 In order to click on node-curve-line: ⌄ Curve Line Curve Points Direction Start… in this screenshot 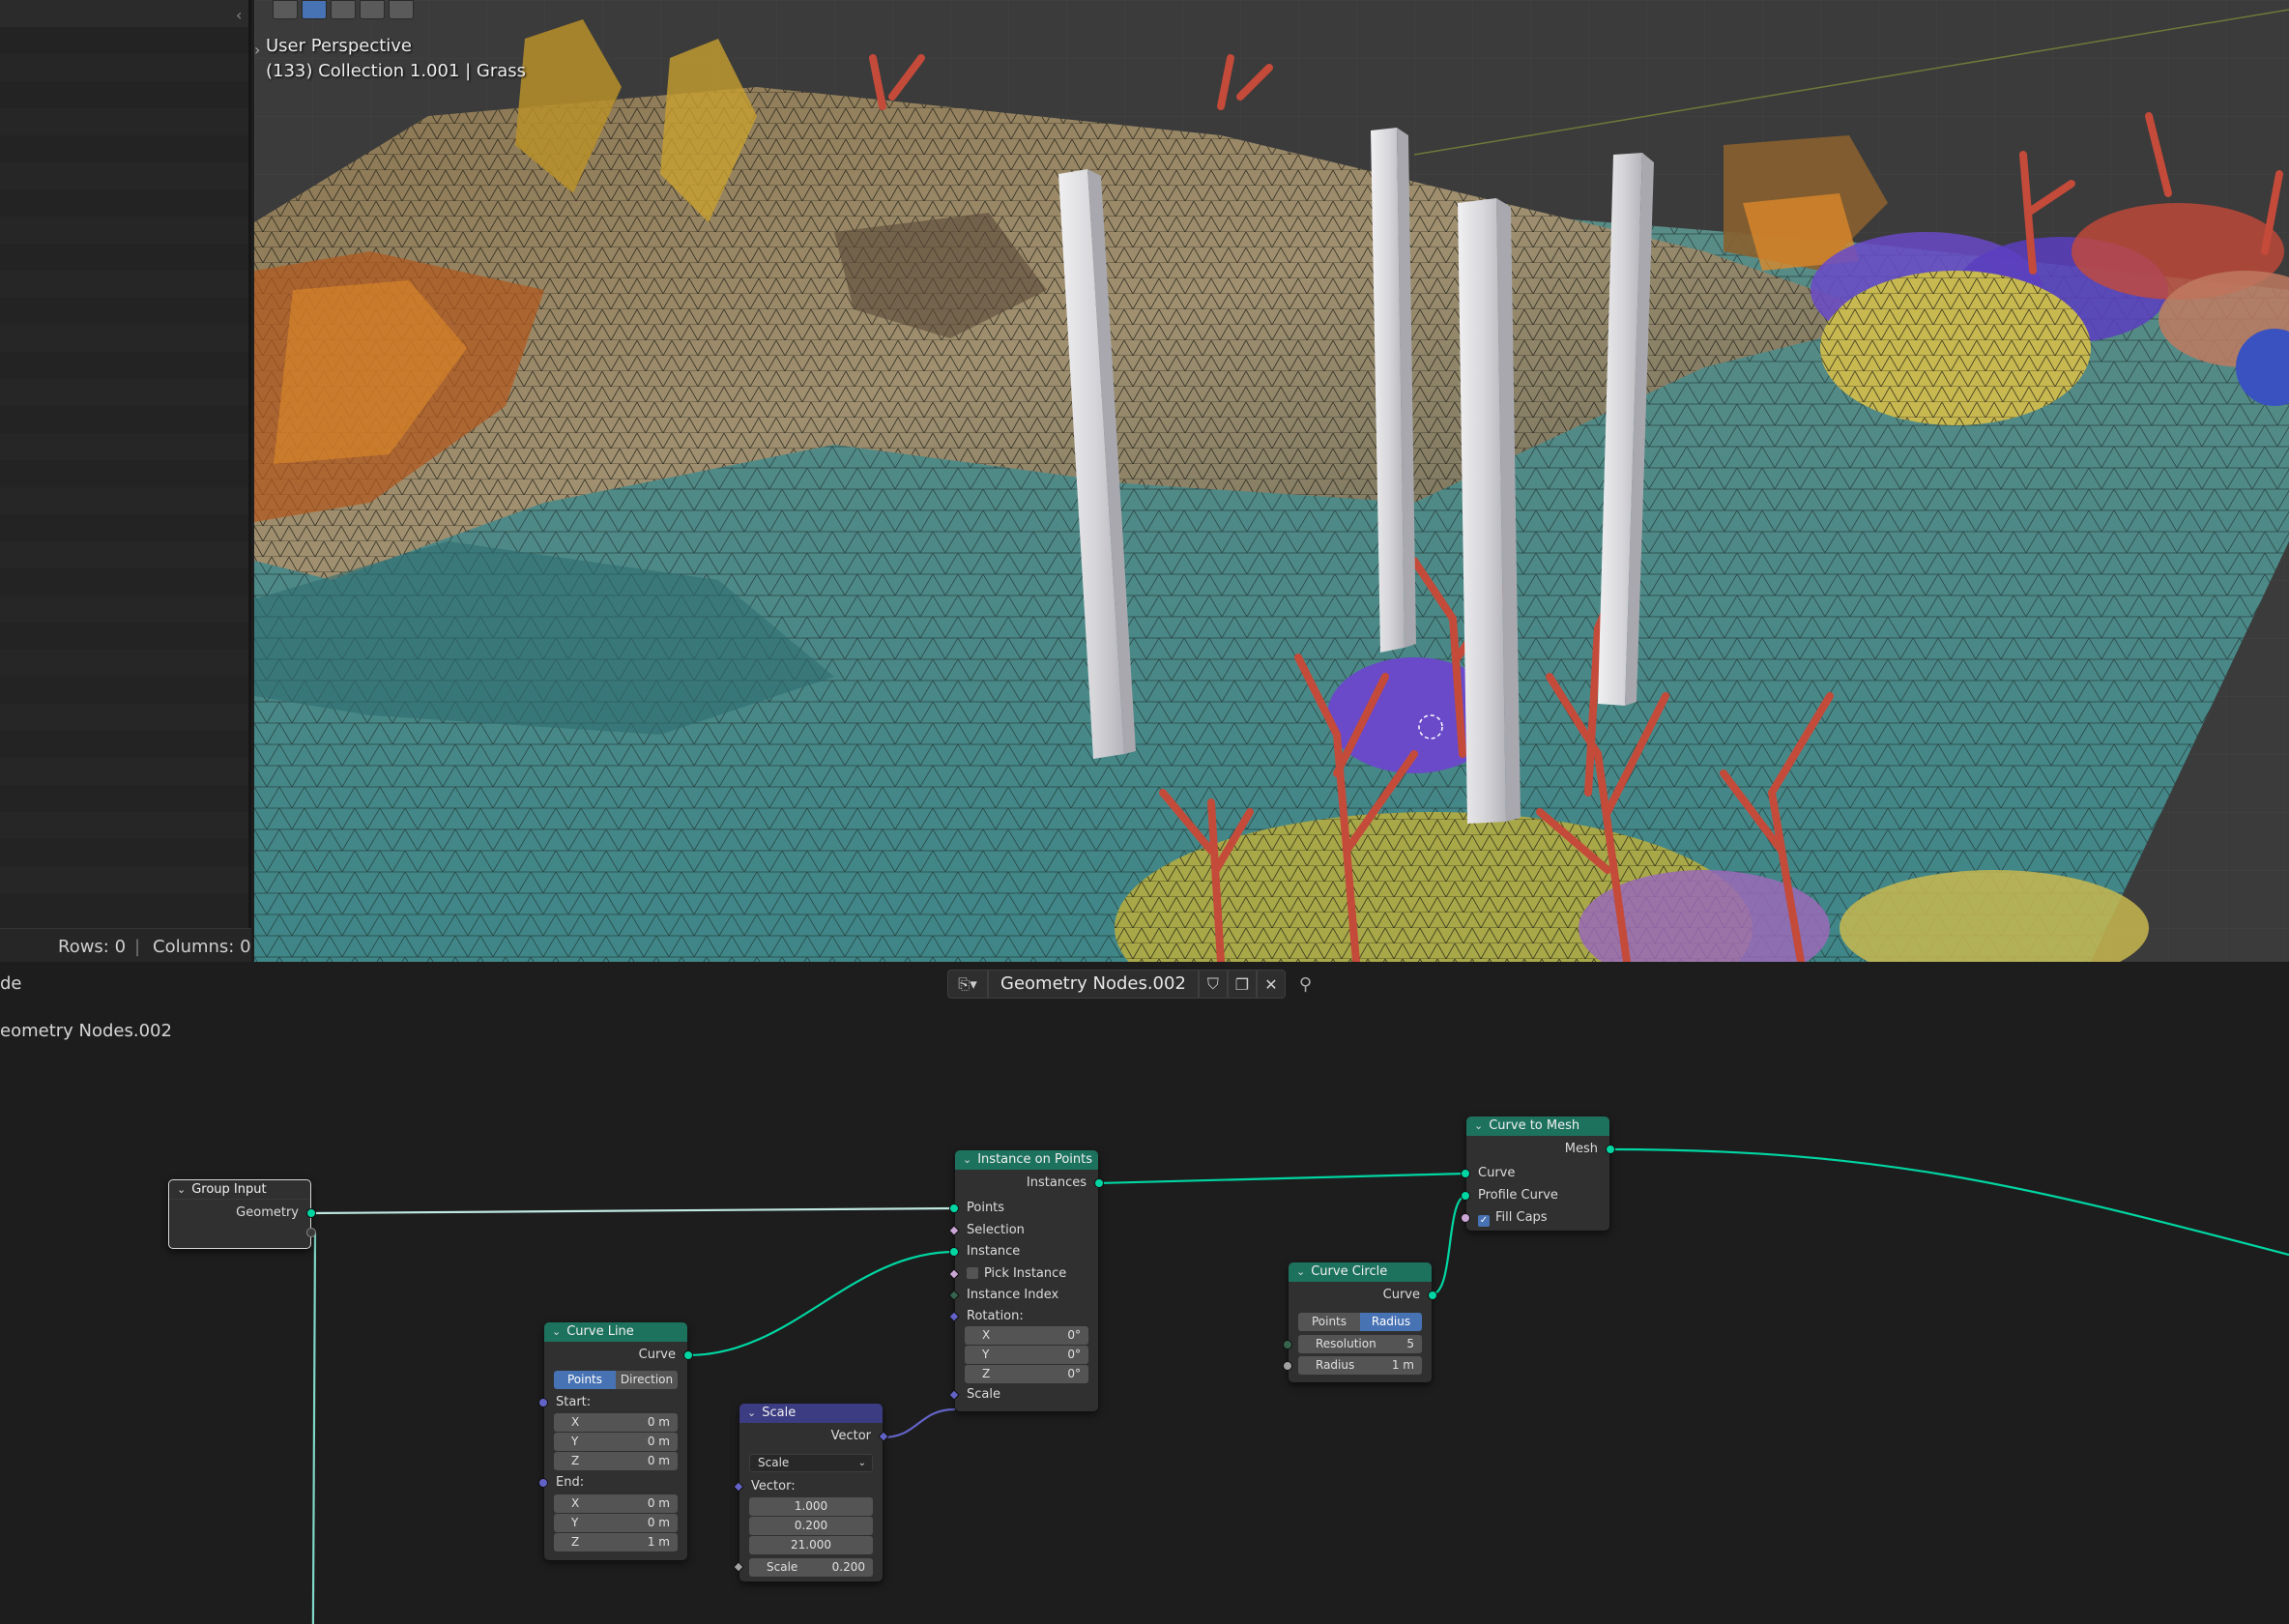, I will do `click(615, 1441)`.